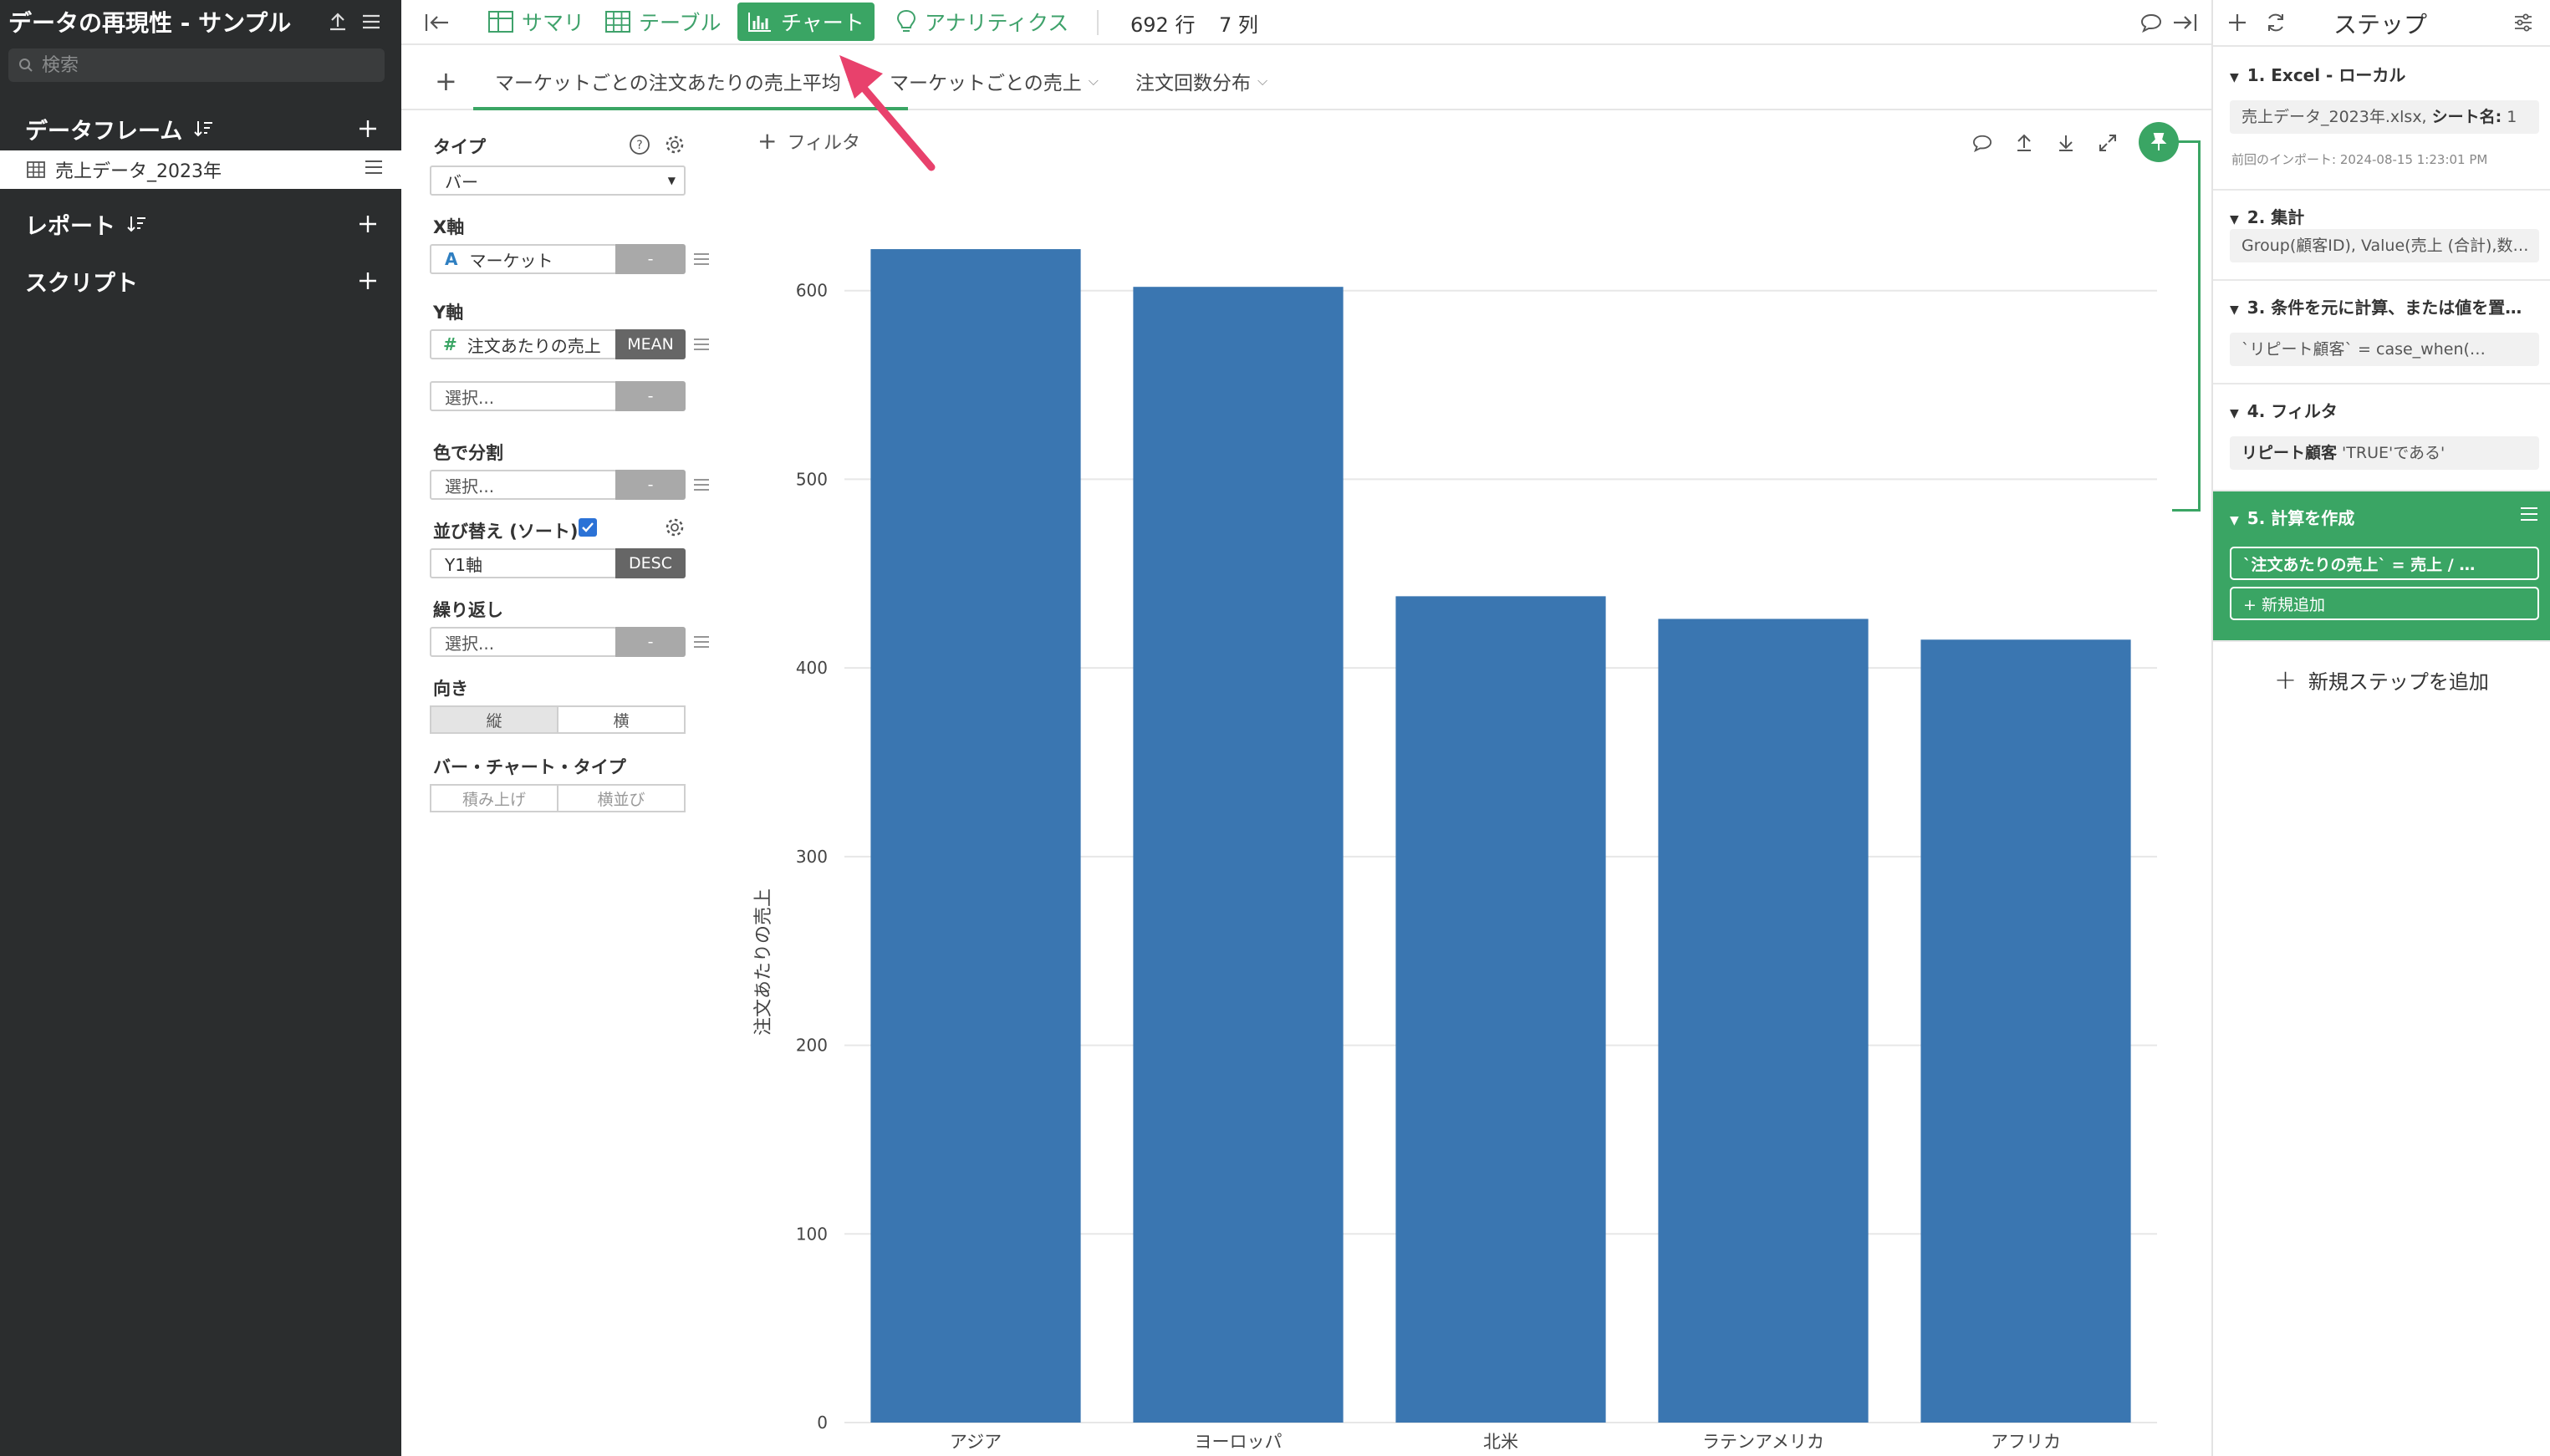 Image resolution: width=2550 pixels, height=1456 pixels. What do you see at coordinates (2276, 217) in the screenshot?
I see `step-title: 2. 集計` at bounding box center [2276, 217].